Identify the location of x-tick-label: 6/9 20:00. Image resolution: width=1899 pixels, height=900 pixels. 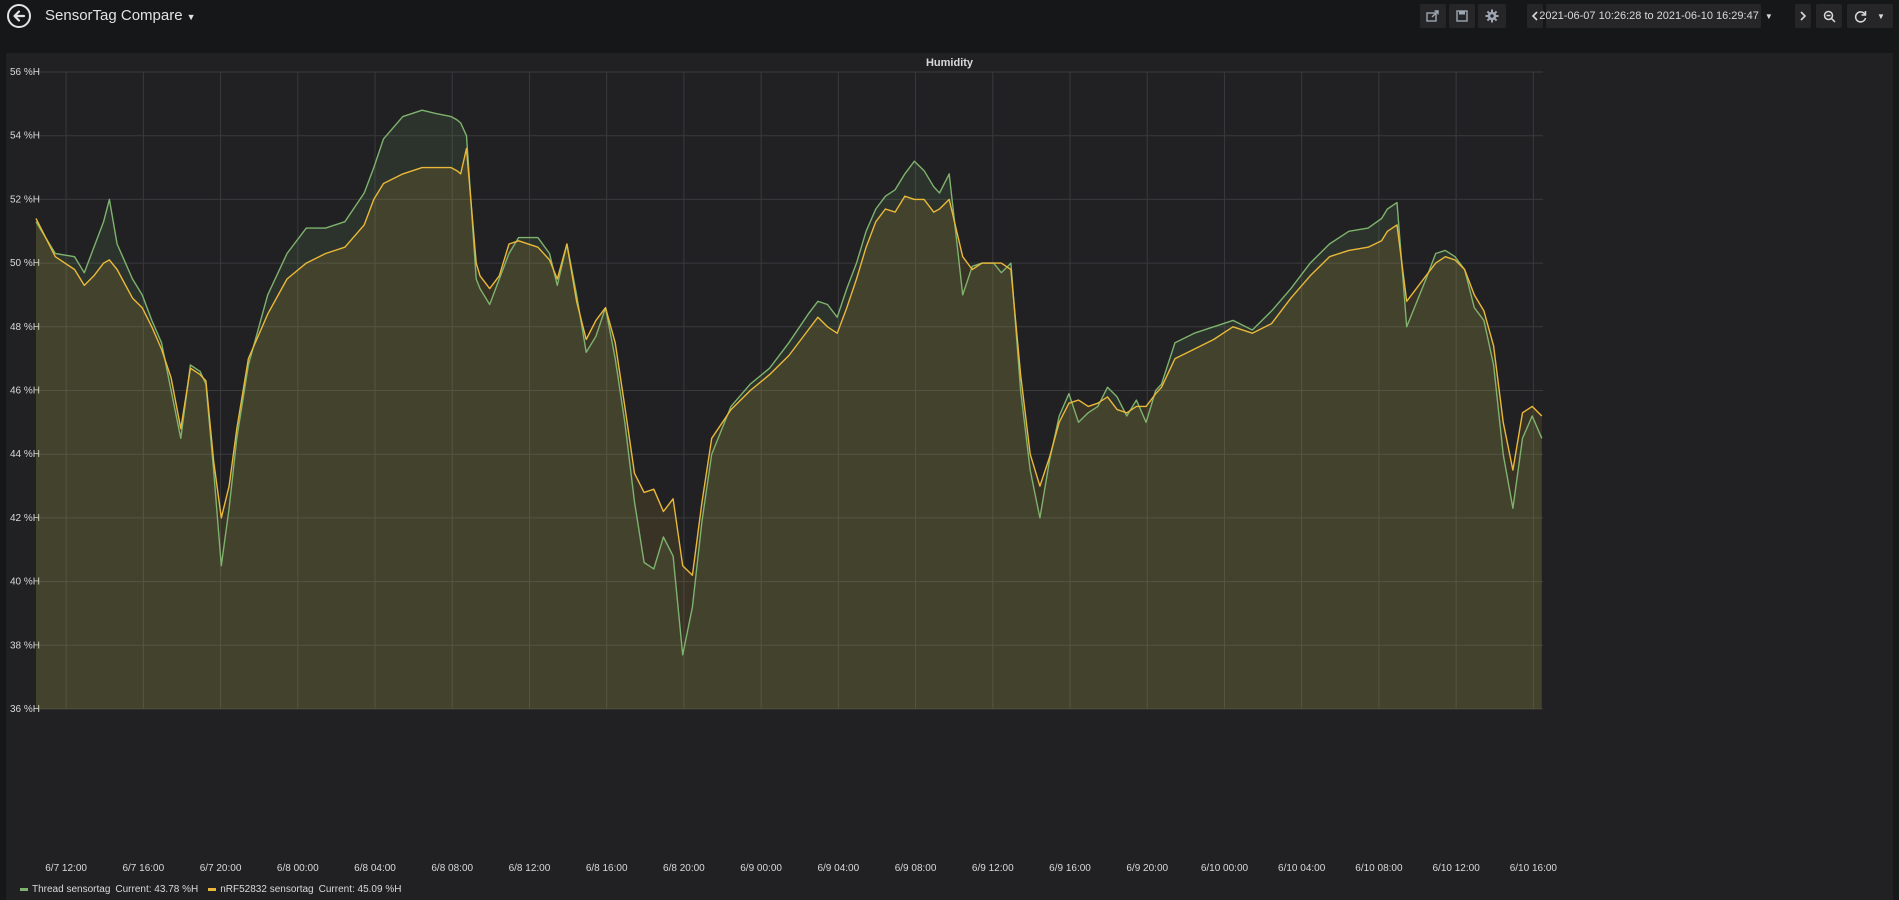
(1147, 868).